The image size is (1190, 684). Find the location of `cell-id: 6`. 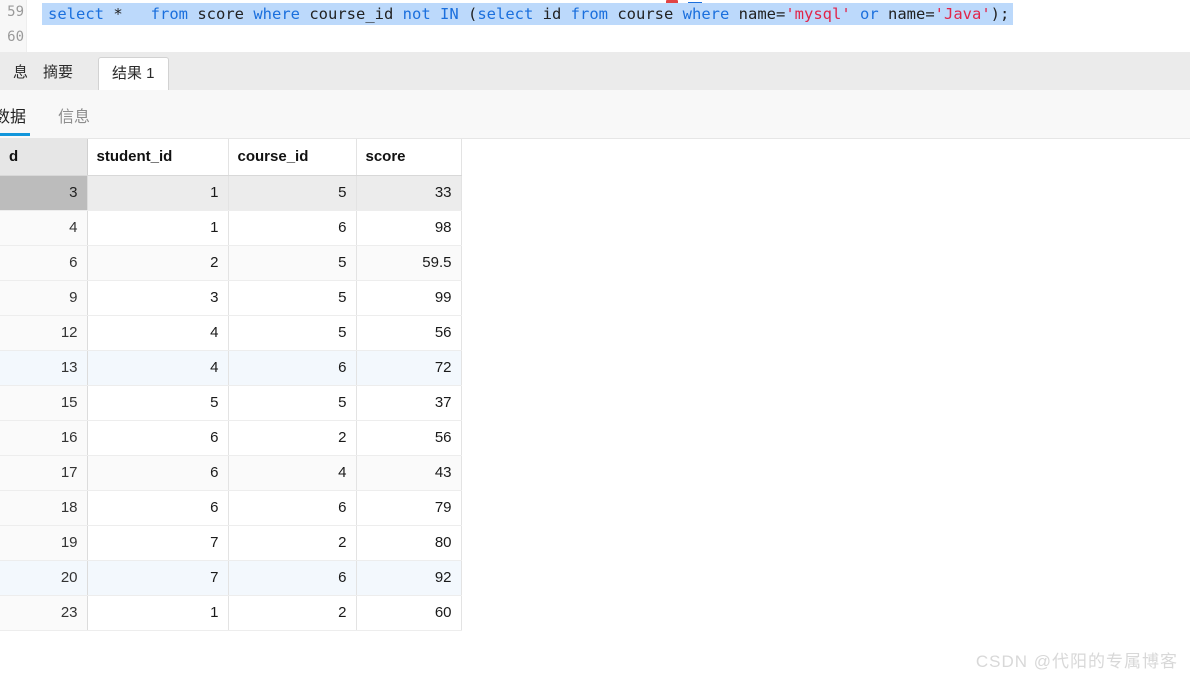

cell-id: 6 is located at coordinates (44, 263).